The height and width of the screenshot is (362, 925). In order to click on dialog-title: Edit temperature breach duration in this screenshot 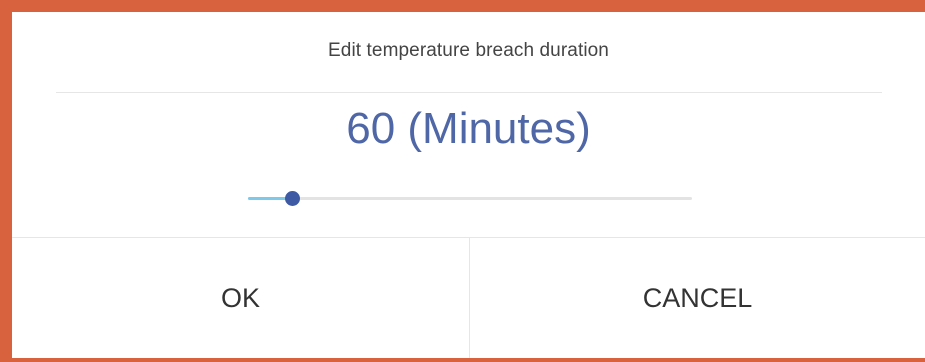, I will do `click(468, 50)`.